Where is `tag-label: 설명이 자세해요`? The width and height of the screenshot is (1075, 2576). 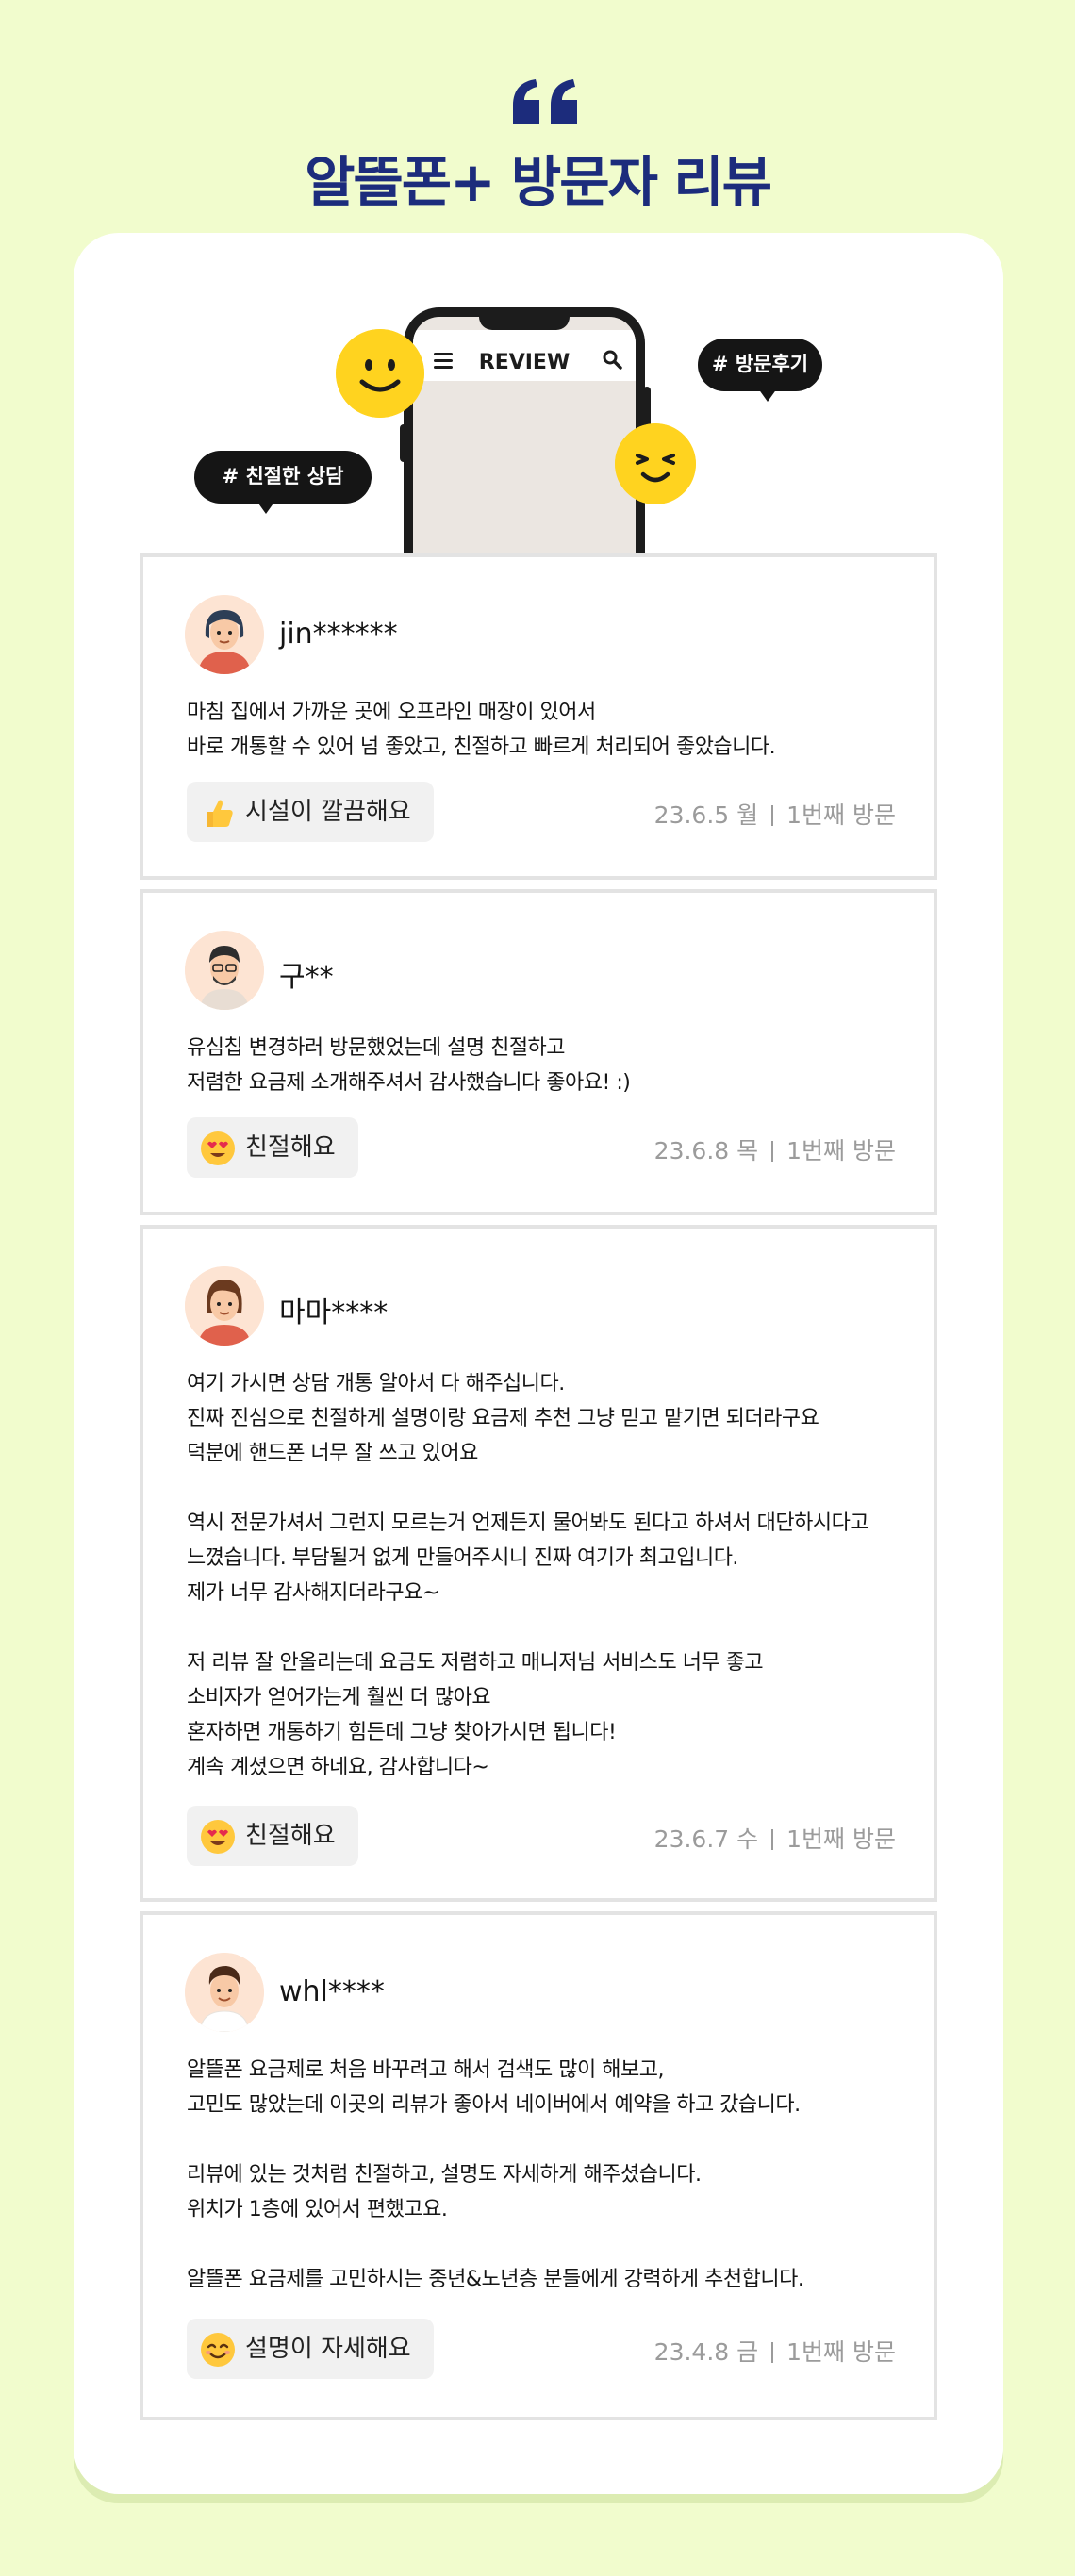
tag-label: 설명이 자세해요 is located at coordinates (328, 2349).